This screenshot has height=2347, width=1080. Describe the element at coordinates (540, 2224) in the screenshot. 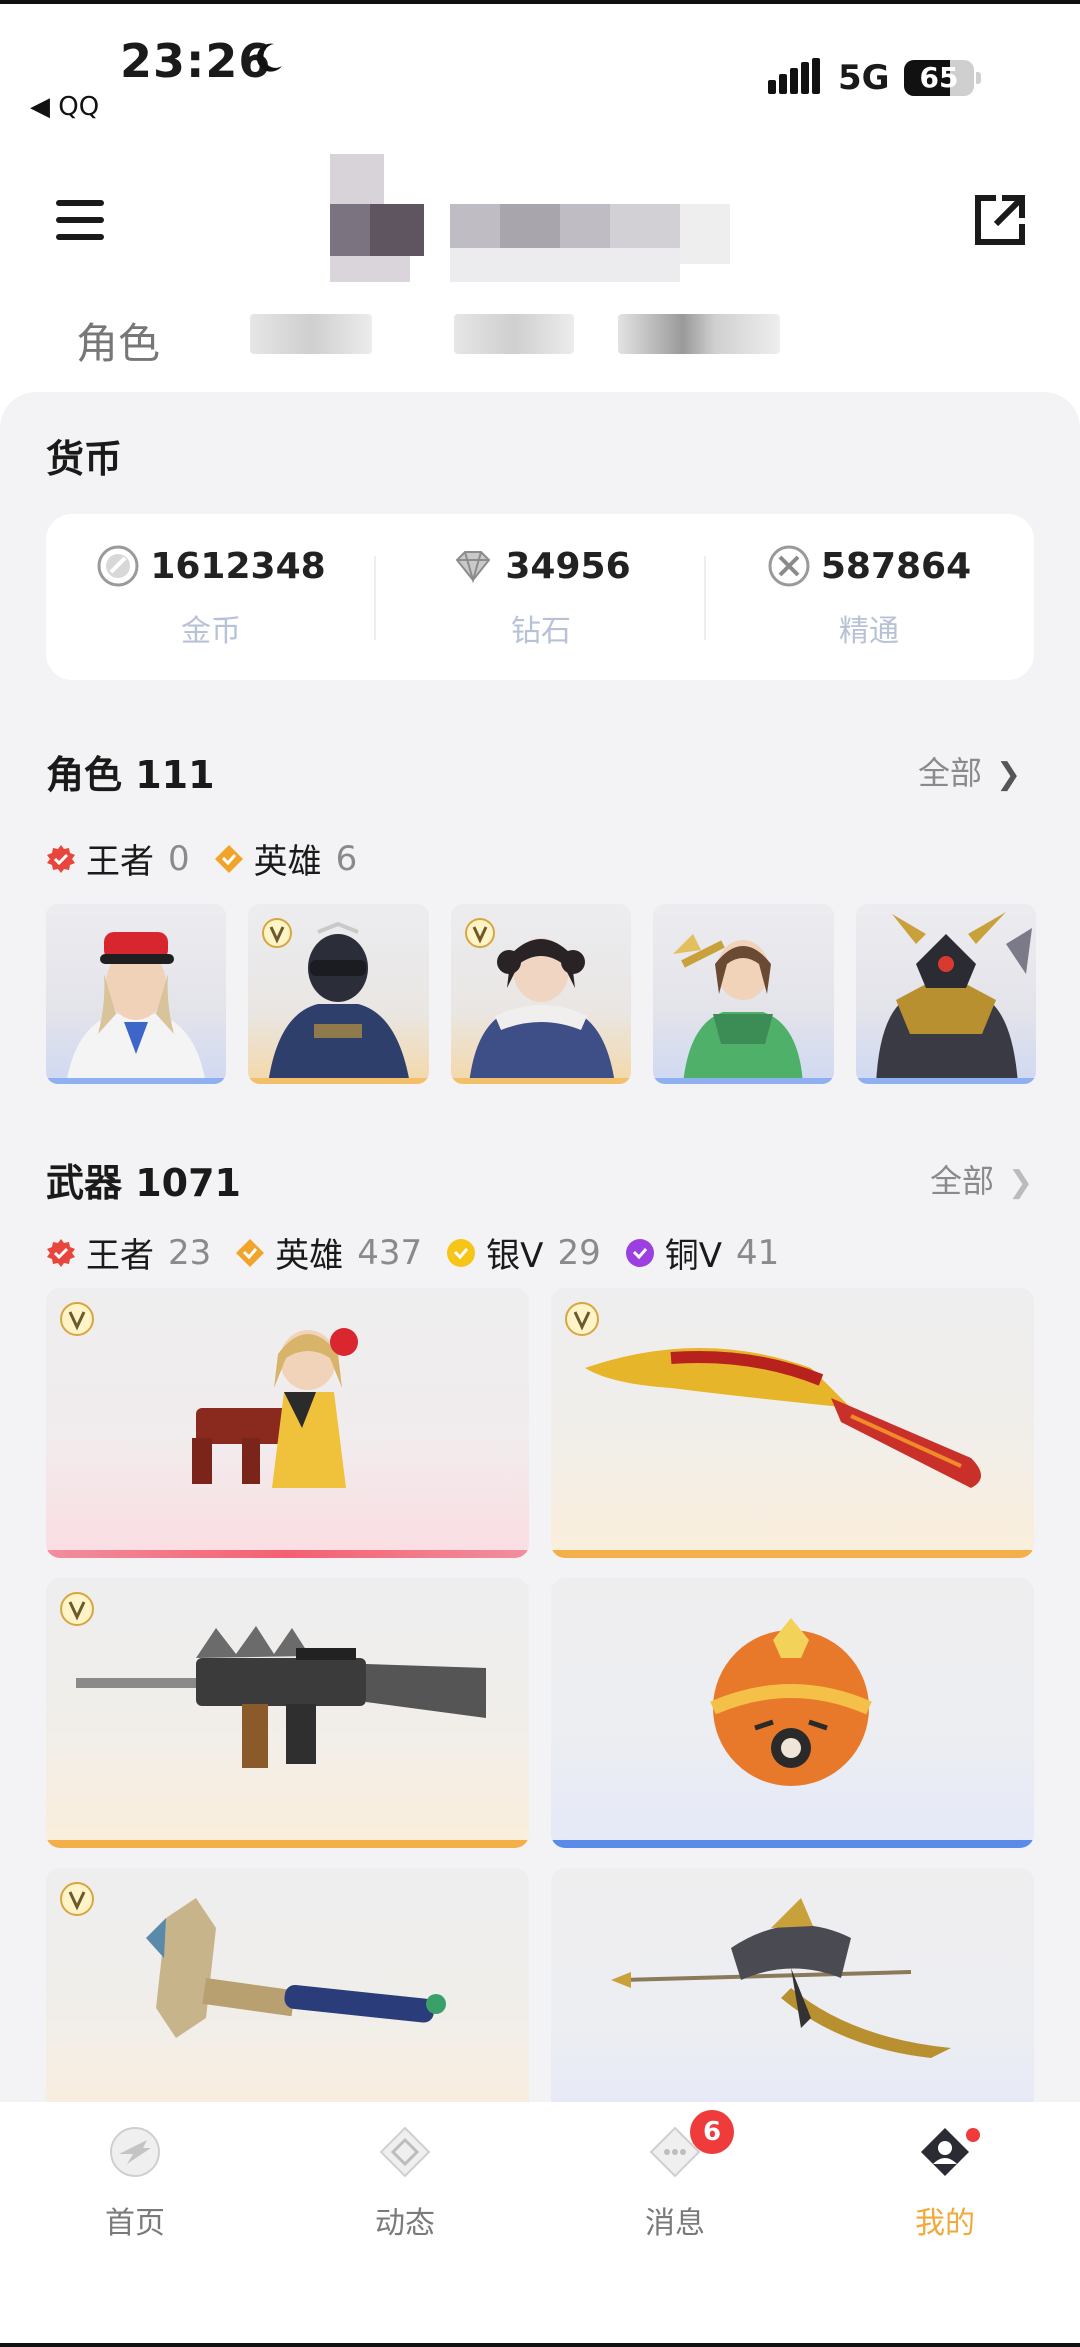

I see `bottom-nav: 首页 动态 消息 6 我的` at that location.